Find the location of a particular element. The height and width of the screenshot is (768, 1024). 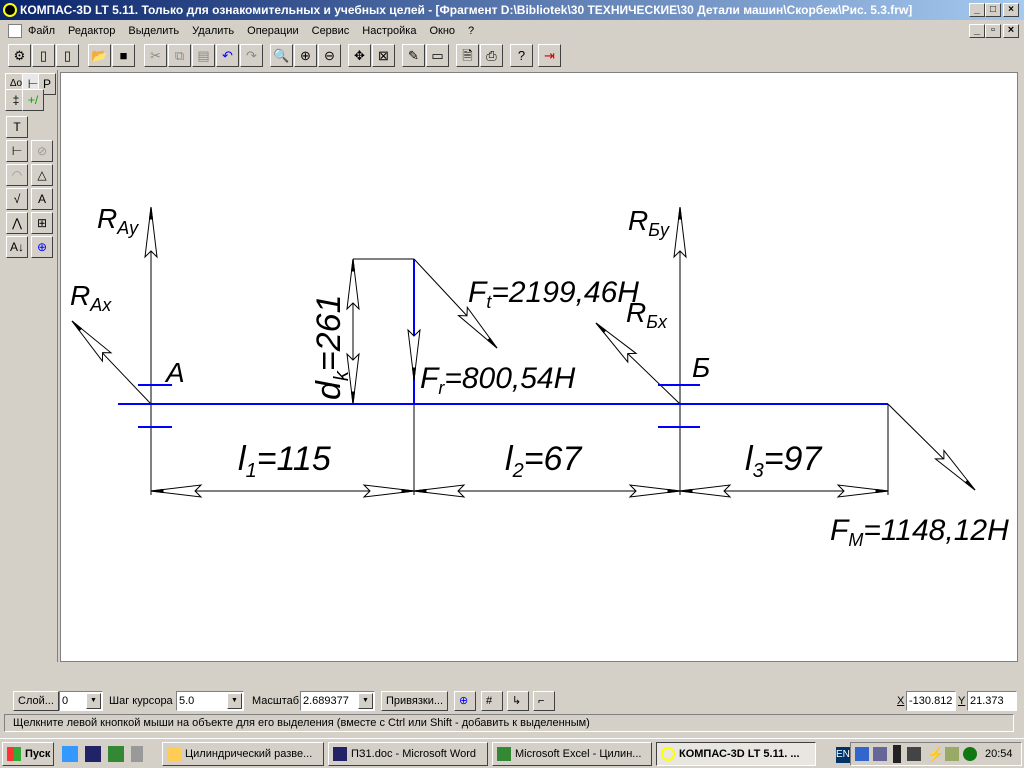

calculator-icon is located at coordinates (137, 754).